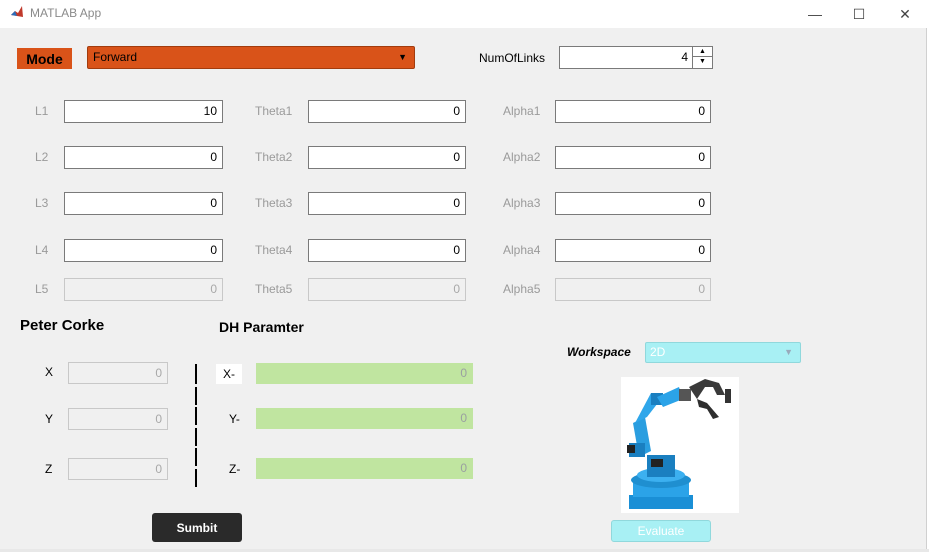 The height and width of the screenshot is (552, 929). I want to click on l1-label: L1, so click(42, 111).